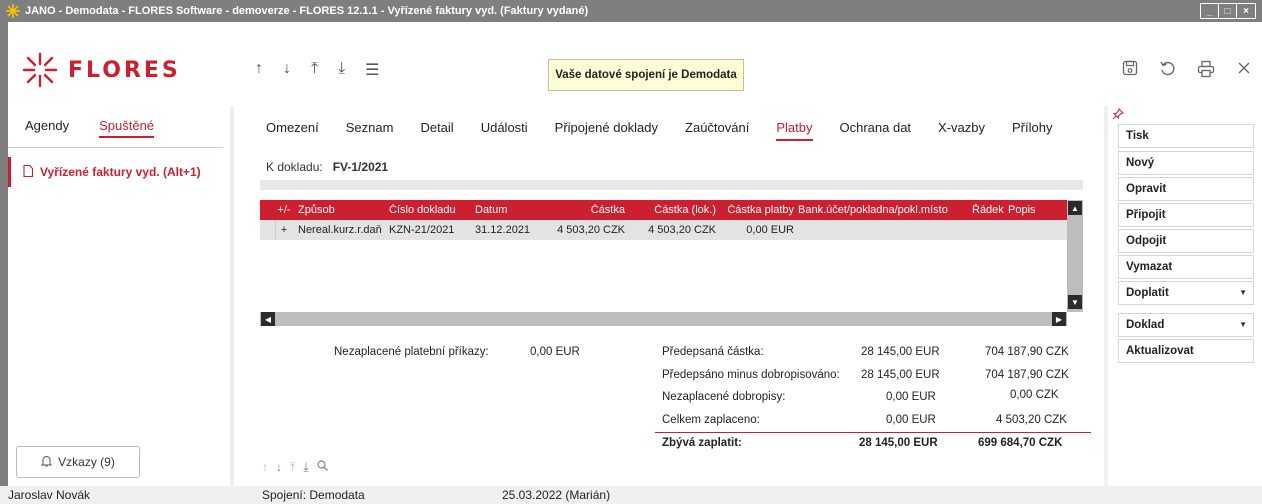 This screenshot has height=504, width=1262. I want to click on grid-navigation: ↑ ↓ ⤒ ⤓, so click(295, 467).